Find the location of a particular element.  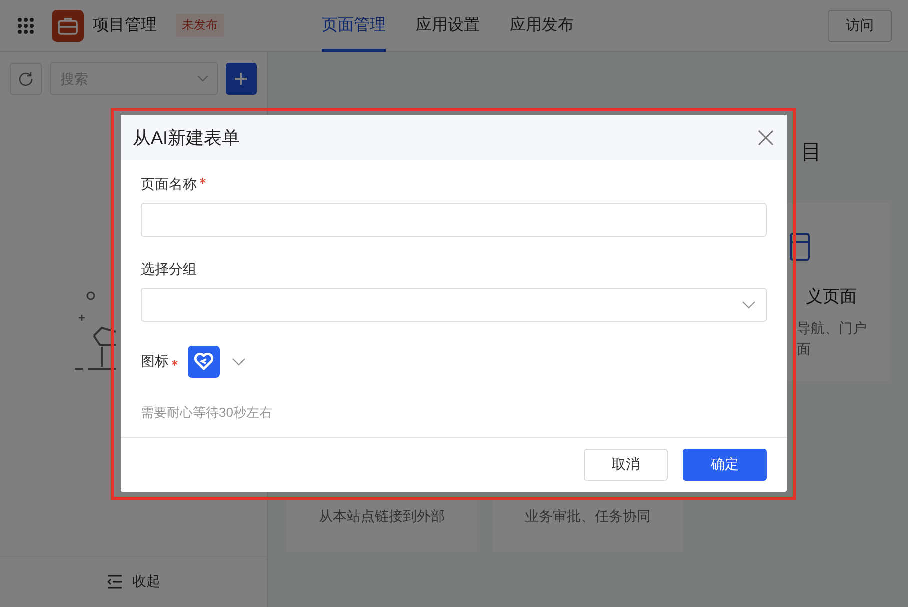

card-title: 义页面 is located at coordinates (832, 297).